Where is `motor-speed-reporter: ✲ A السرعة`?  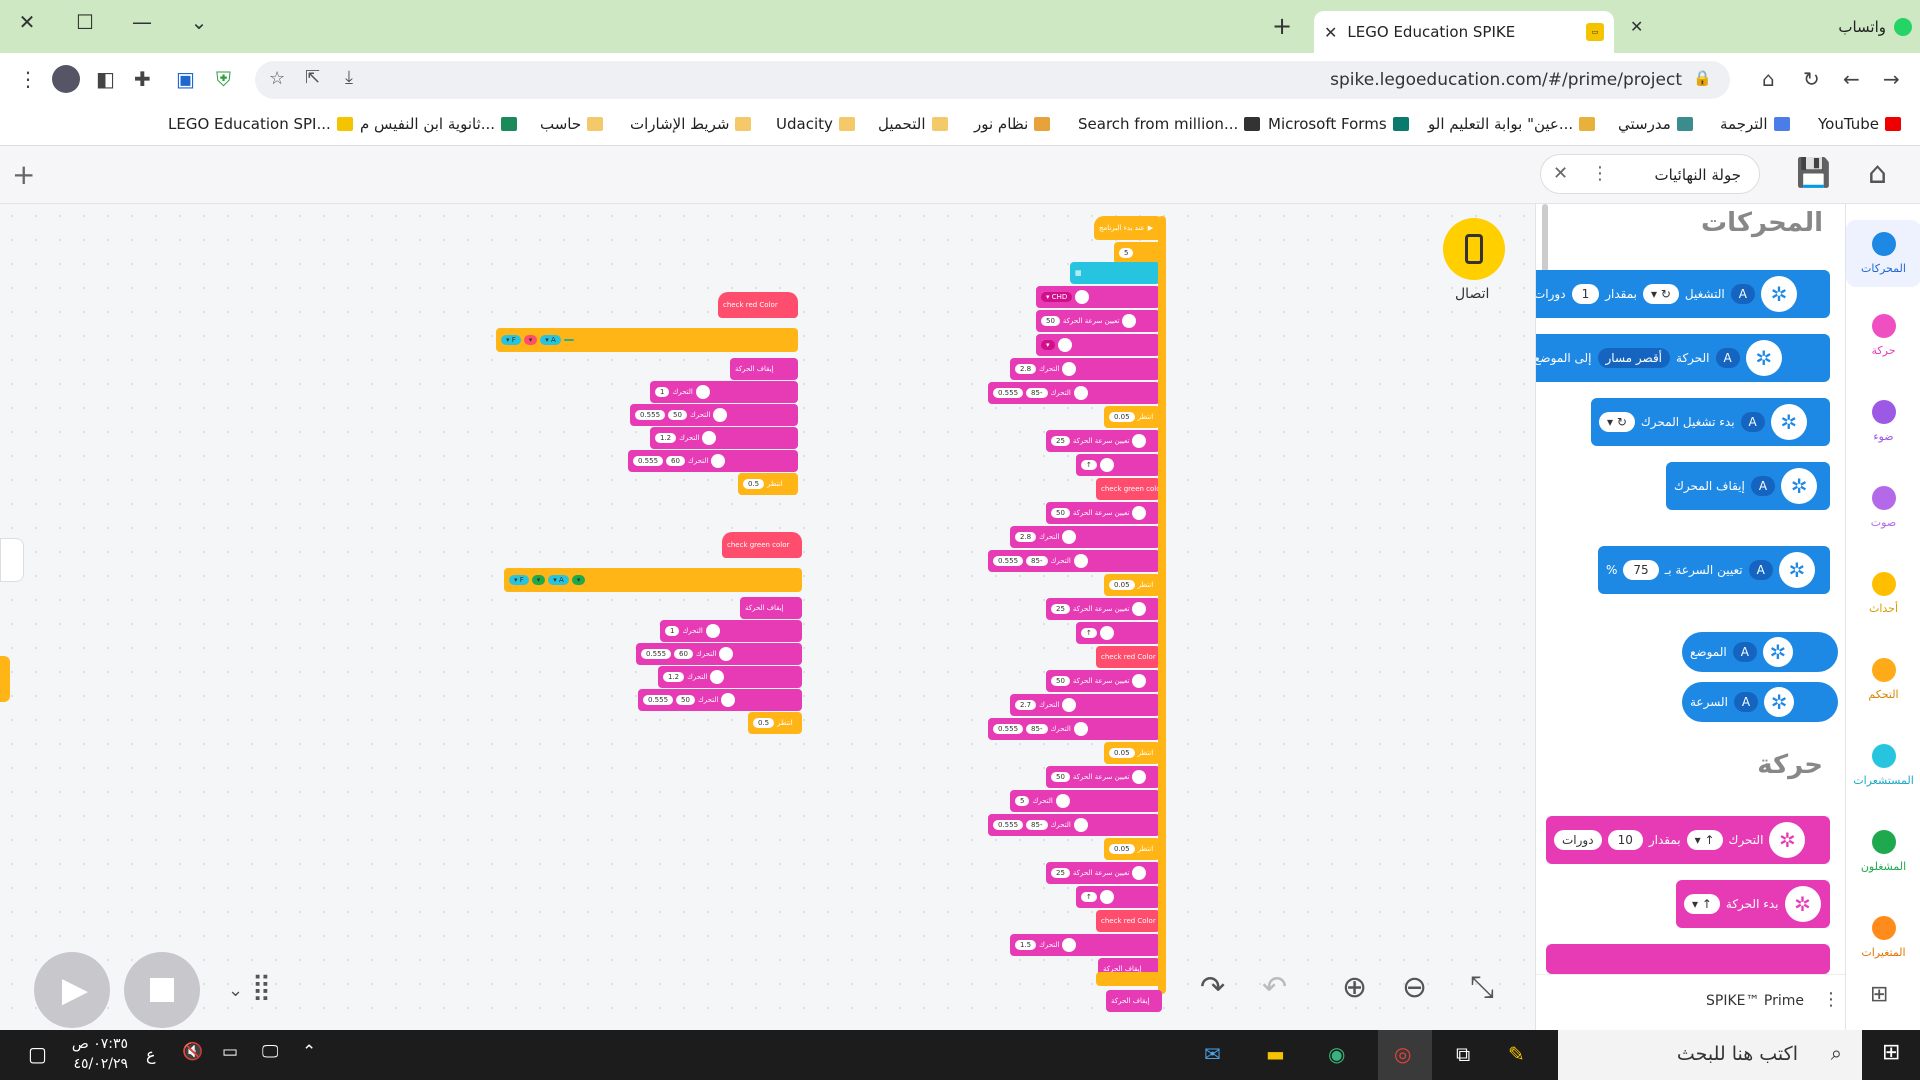
motor-speed-reporter: ✲ A السرعة is located at coordinates (1760, 702).